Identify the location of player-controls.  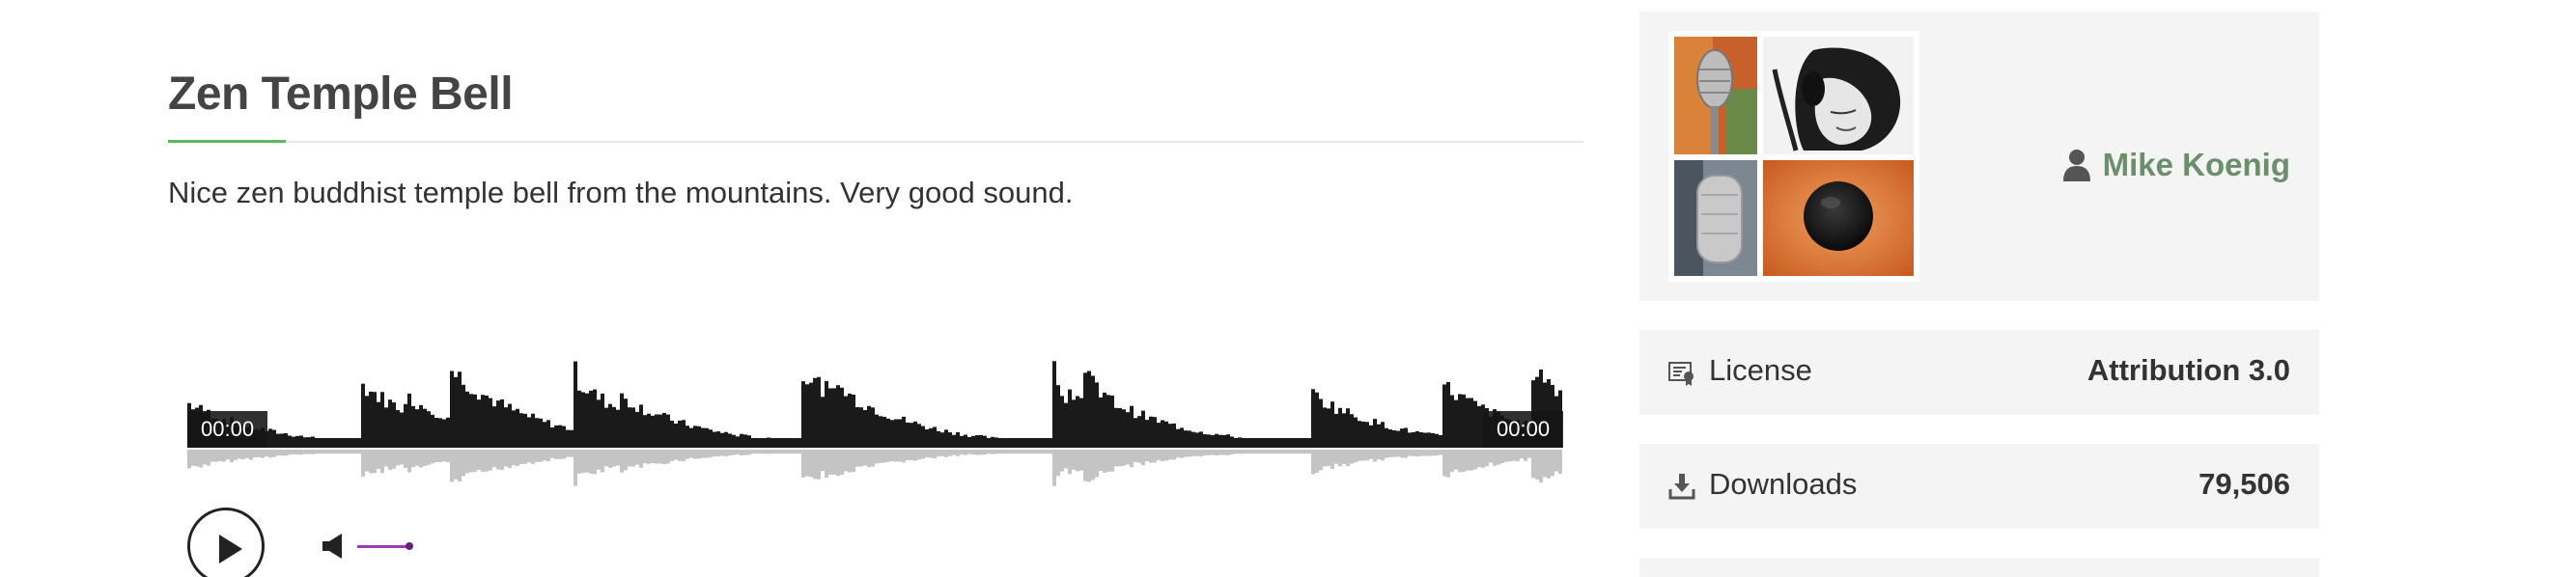
(380, 542).